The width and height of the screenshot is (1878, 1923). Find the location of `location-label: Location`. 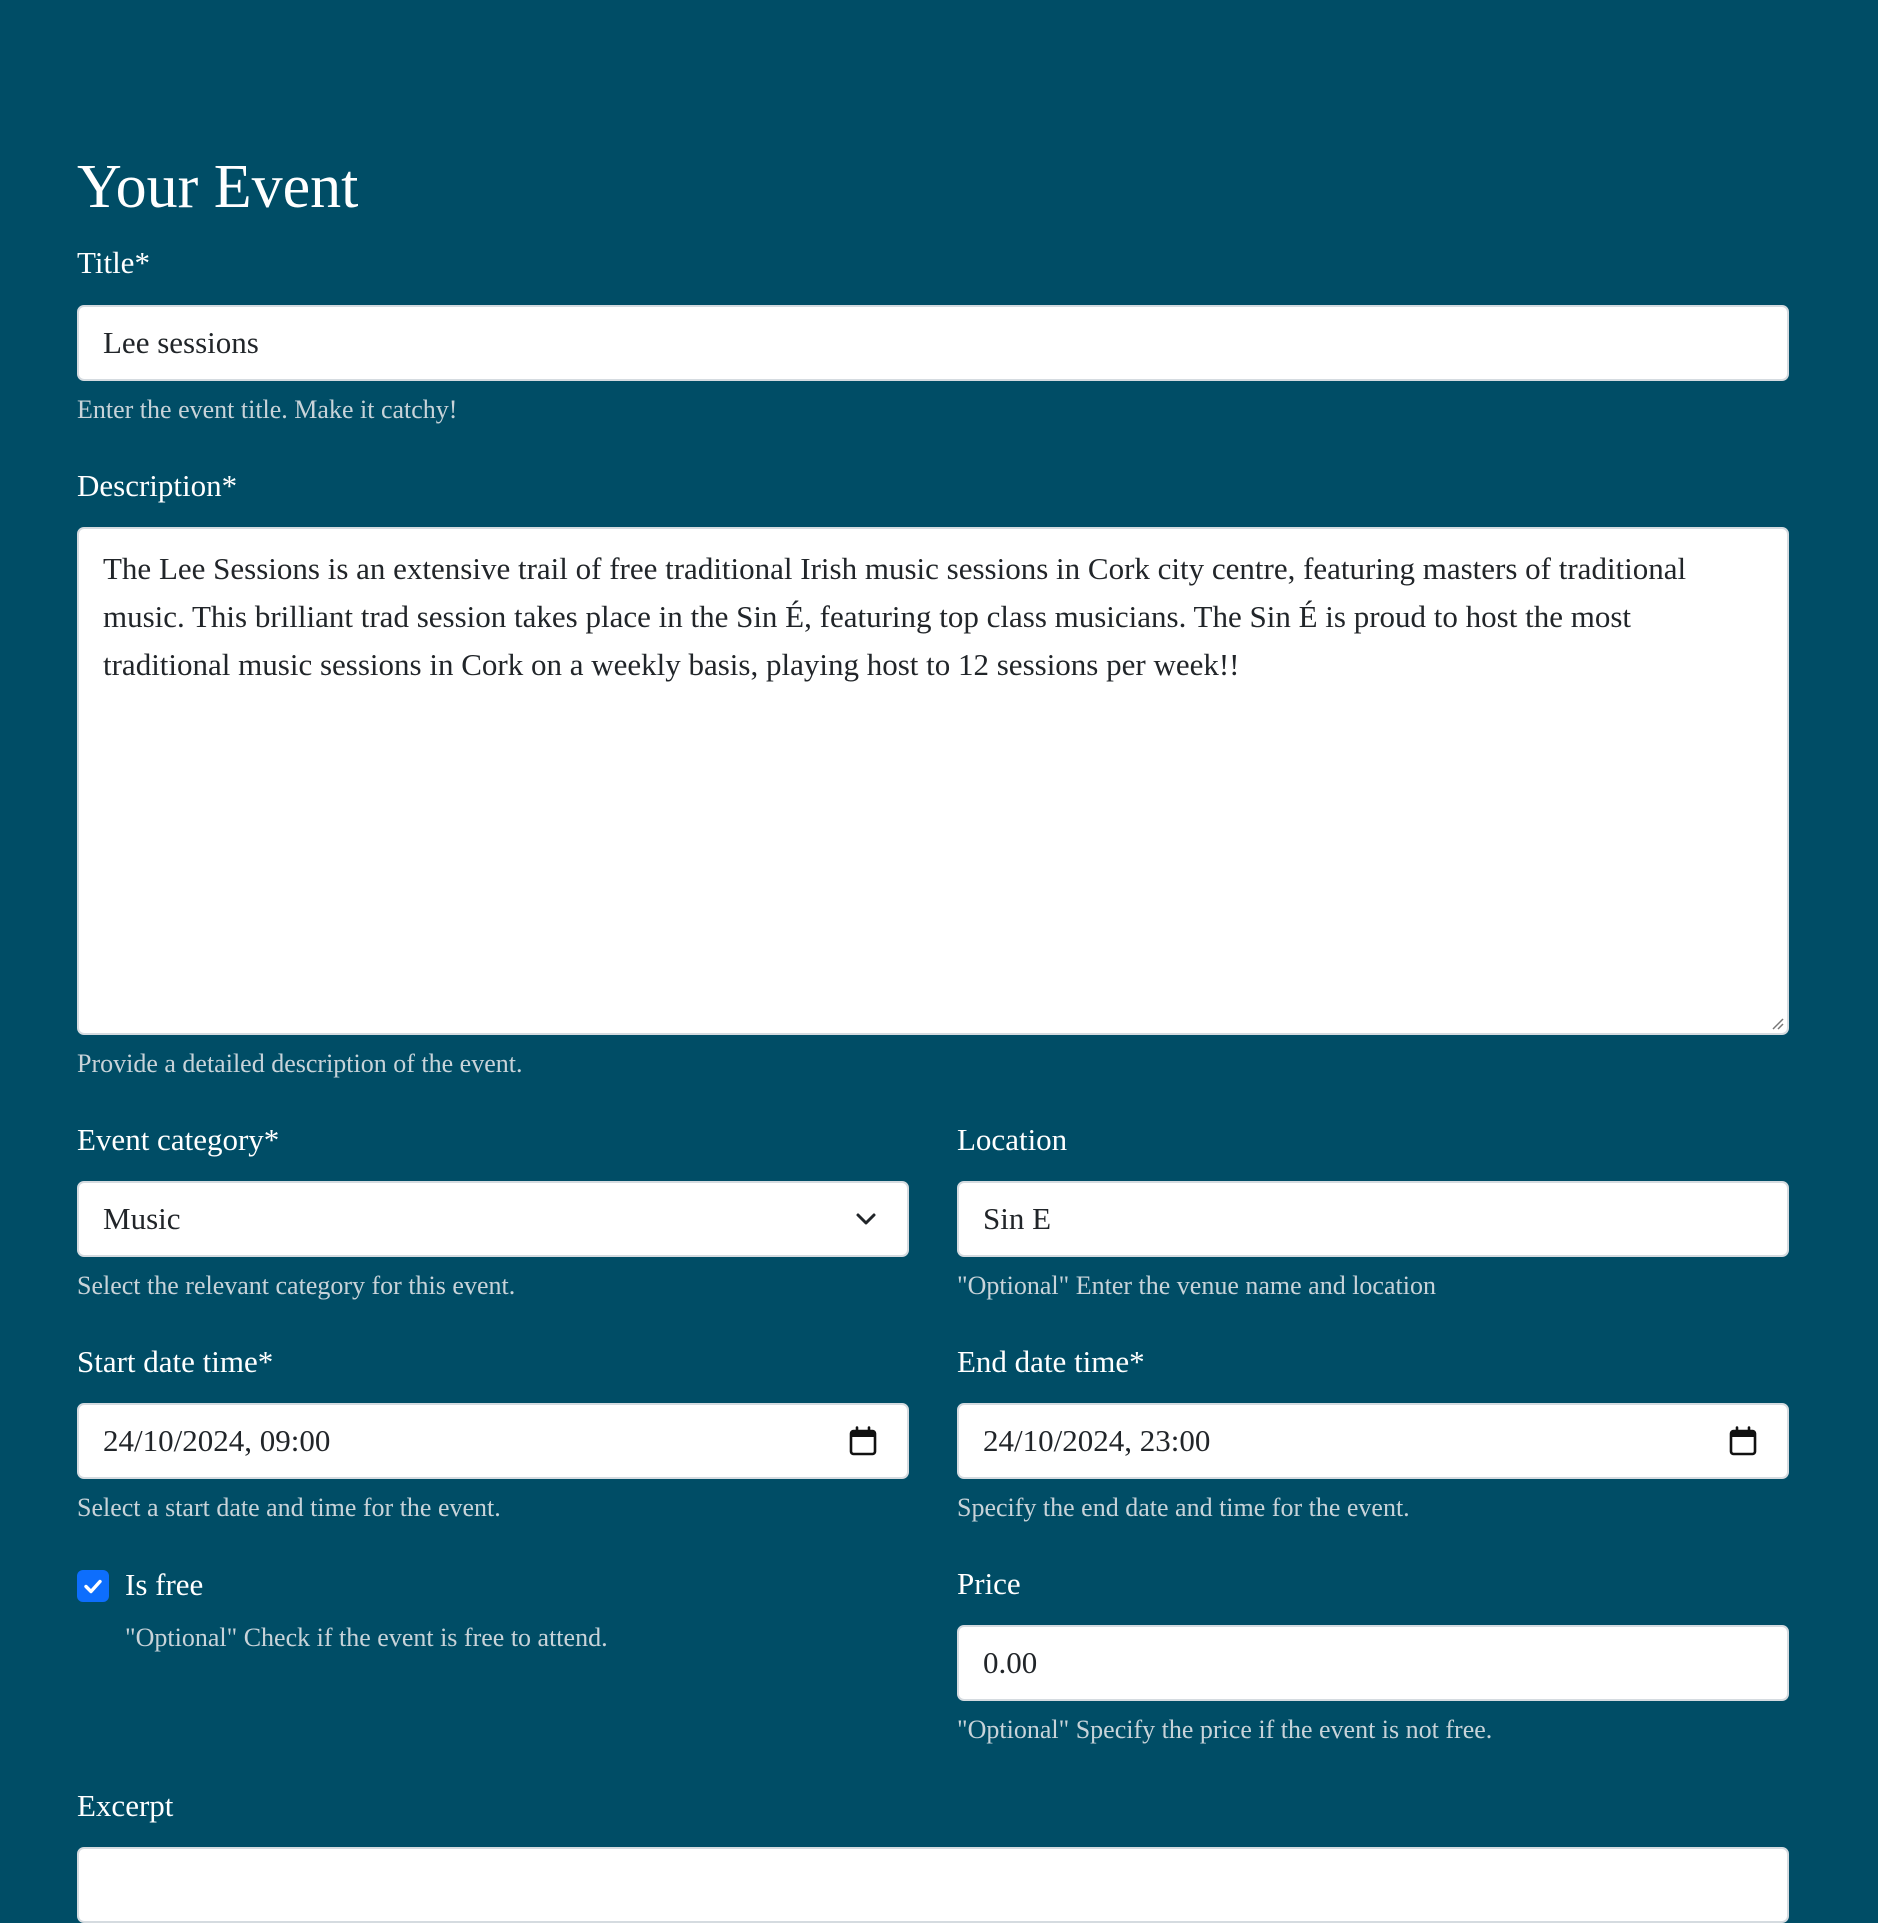

location-label: Location is located at coordinates (1012, 1139).